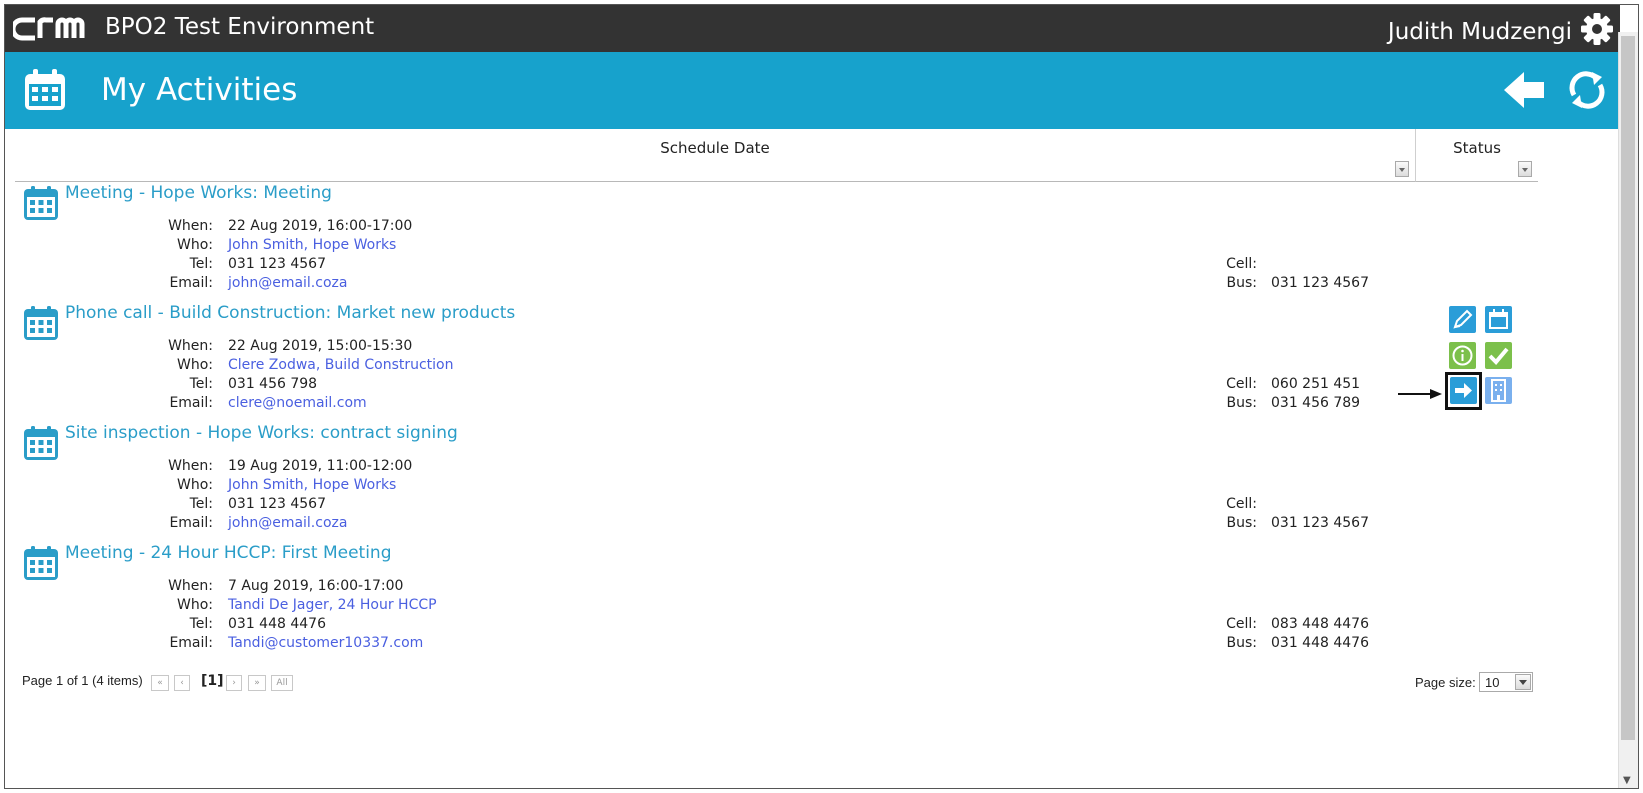 This screenshot has height=793, width=1643. What do you see at coordinates (320, 226) in the screenshot?
I see `when-value: 22 Aug 2019, 16:00-17:00` at bounding box center [320, 226].